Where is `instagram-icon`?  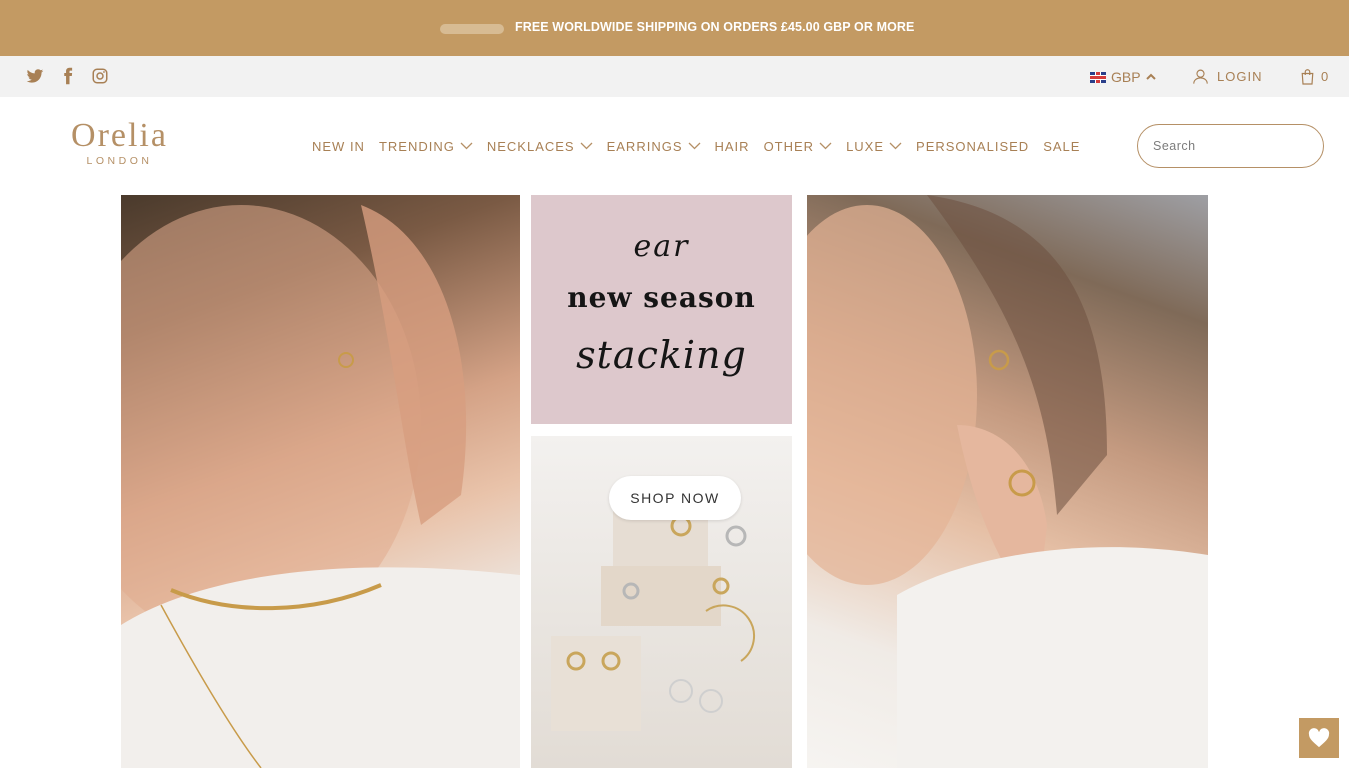
instagram-icon is located at coordinates (100, 76).